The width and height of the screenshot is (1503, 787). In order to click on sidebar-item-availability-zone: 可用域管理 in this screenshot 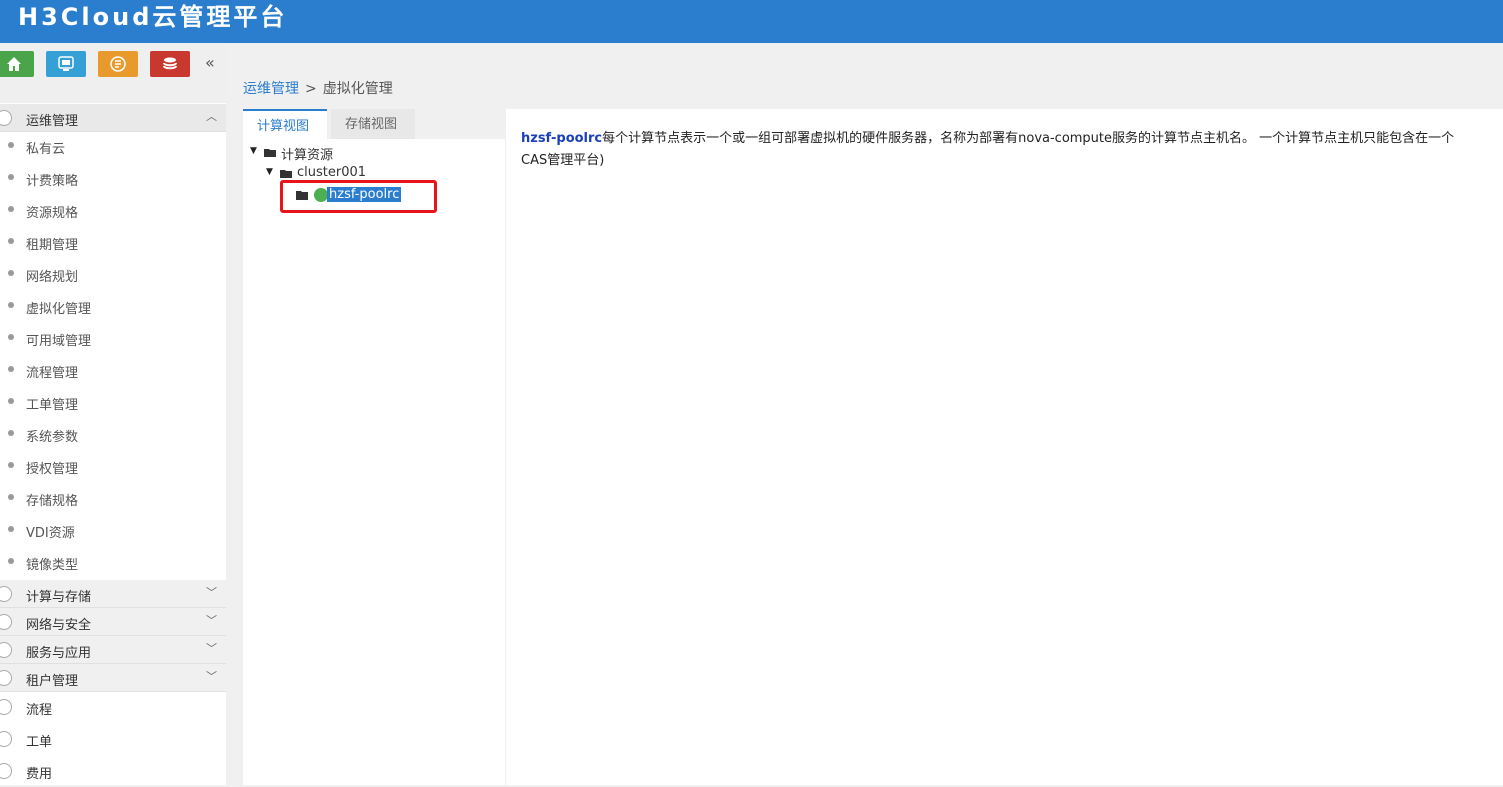, I will do `click(113, 338)`.